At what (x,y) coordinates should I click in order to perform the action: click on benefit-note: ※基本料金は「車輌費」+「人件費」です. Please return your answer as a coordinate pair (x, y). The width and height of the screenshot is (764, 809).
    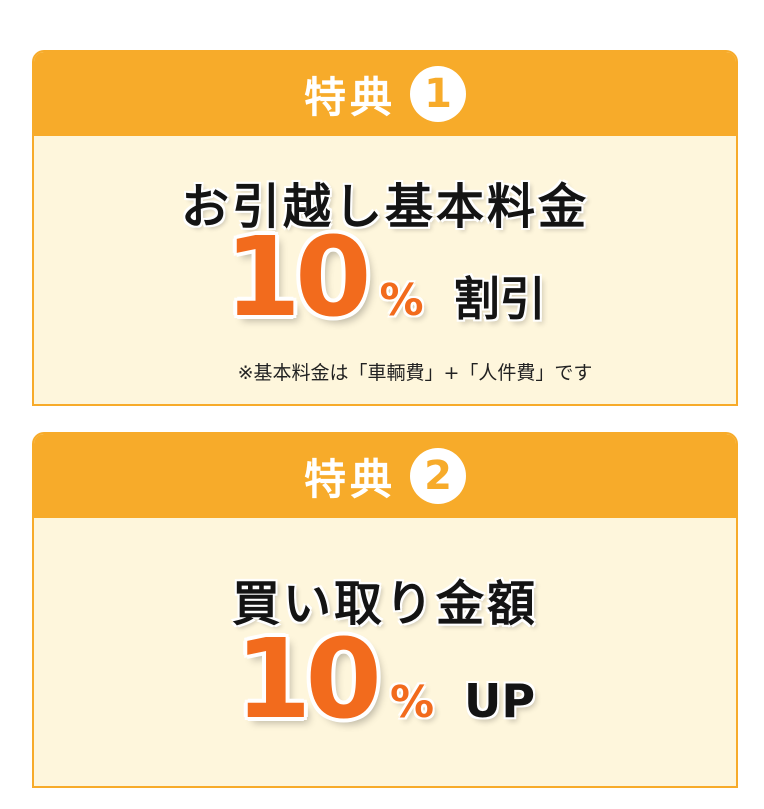
    Looking at the image, I should click on (415, 373).